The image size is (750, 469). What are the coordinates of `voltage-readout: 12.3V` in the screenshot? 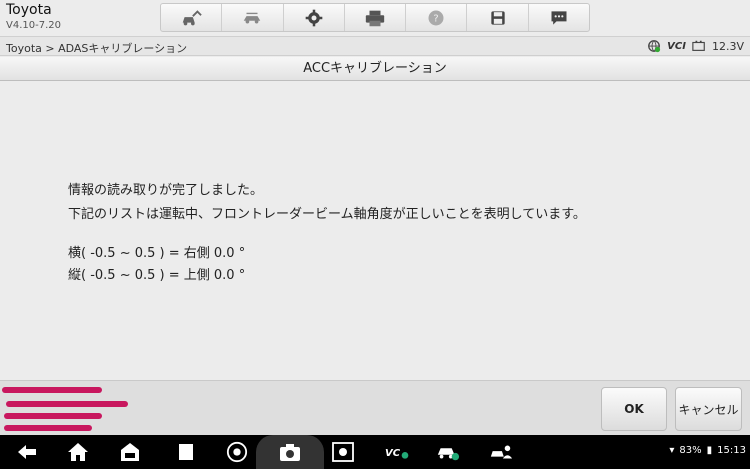 It's located at (727, 46).